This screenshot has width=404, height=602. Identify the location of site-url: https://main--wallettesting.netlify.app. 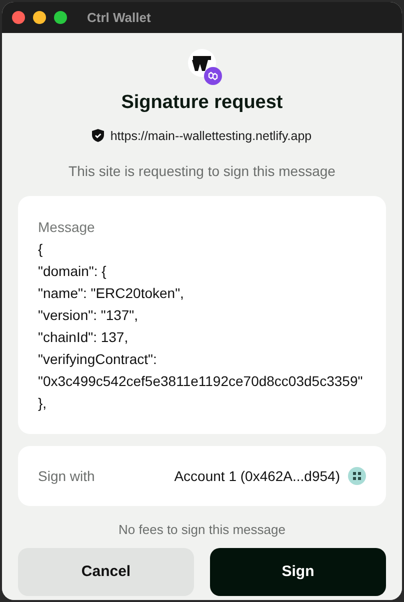
(211, 136).